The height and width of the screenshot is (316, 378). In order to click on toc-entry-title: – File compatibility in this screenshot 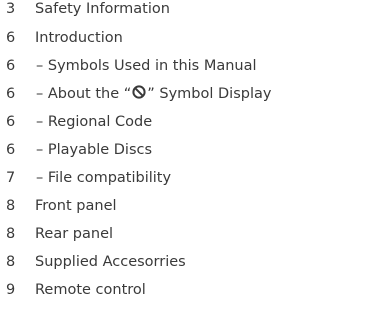, I will do `click(104, 178)`.